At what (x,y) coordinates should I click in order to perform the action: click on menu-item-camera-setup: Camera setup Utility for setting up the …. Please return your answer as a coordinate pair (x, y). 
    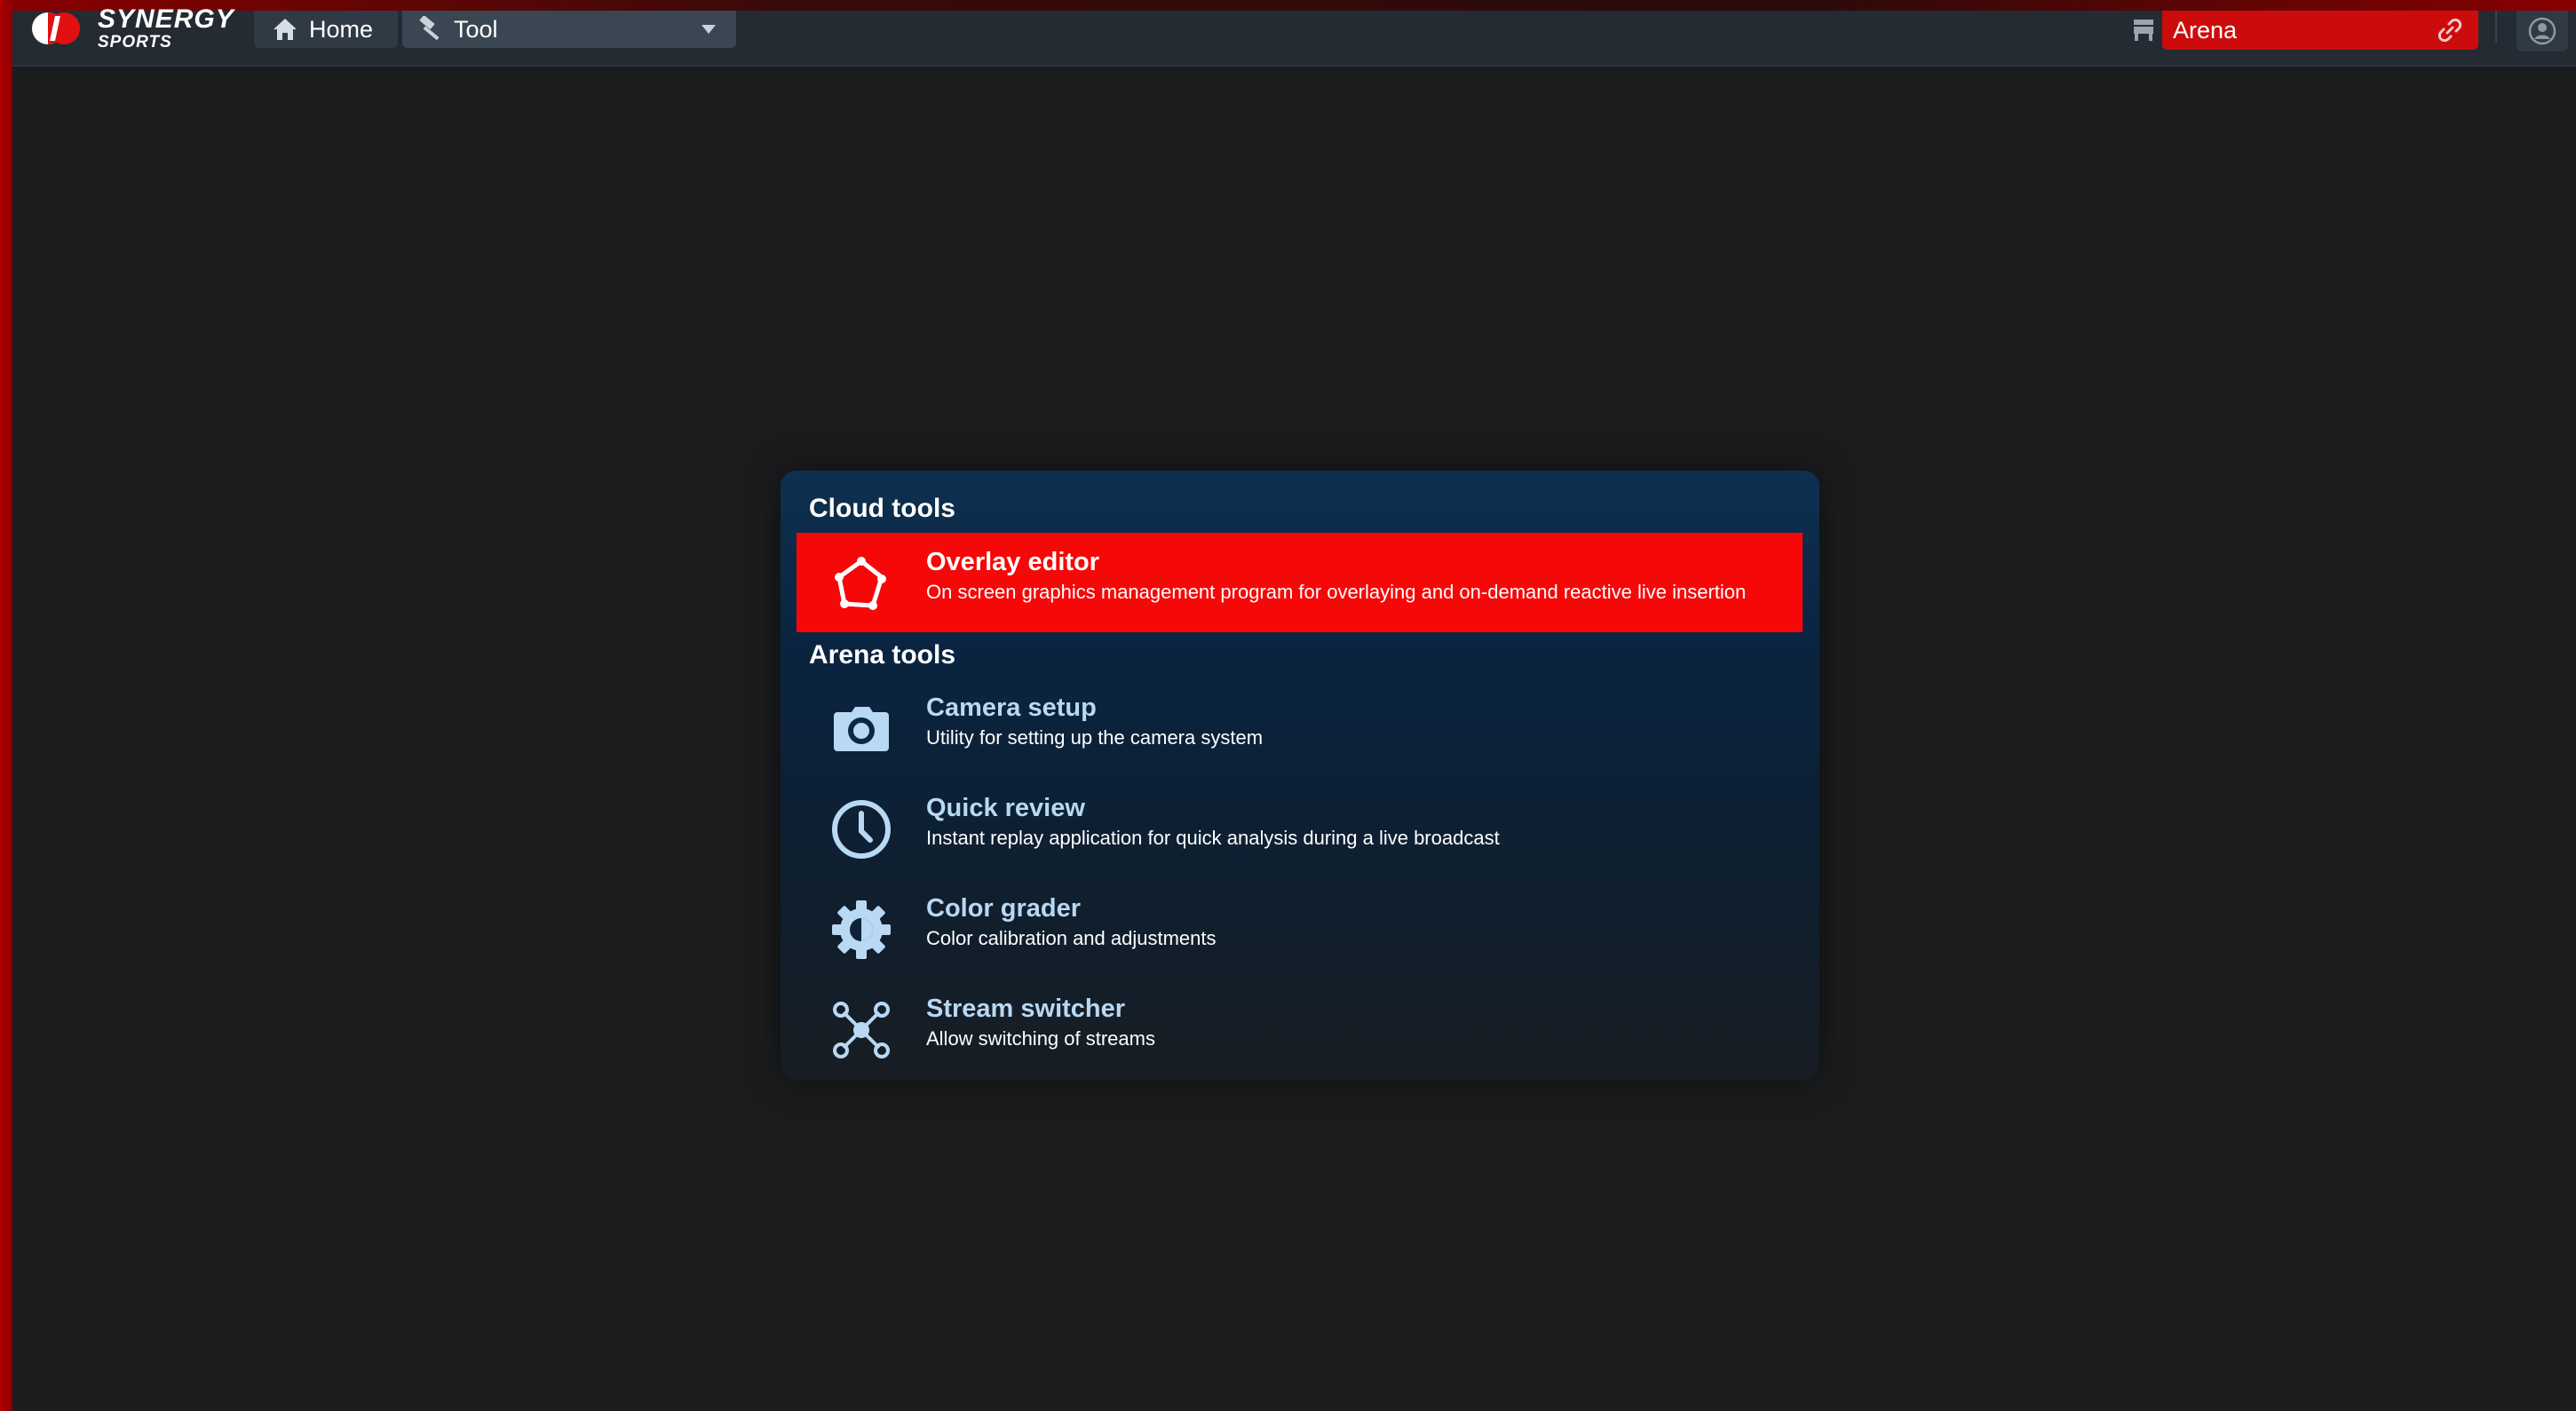
    Looking at the image, I should click on (1300, 728).